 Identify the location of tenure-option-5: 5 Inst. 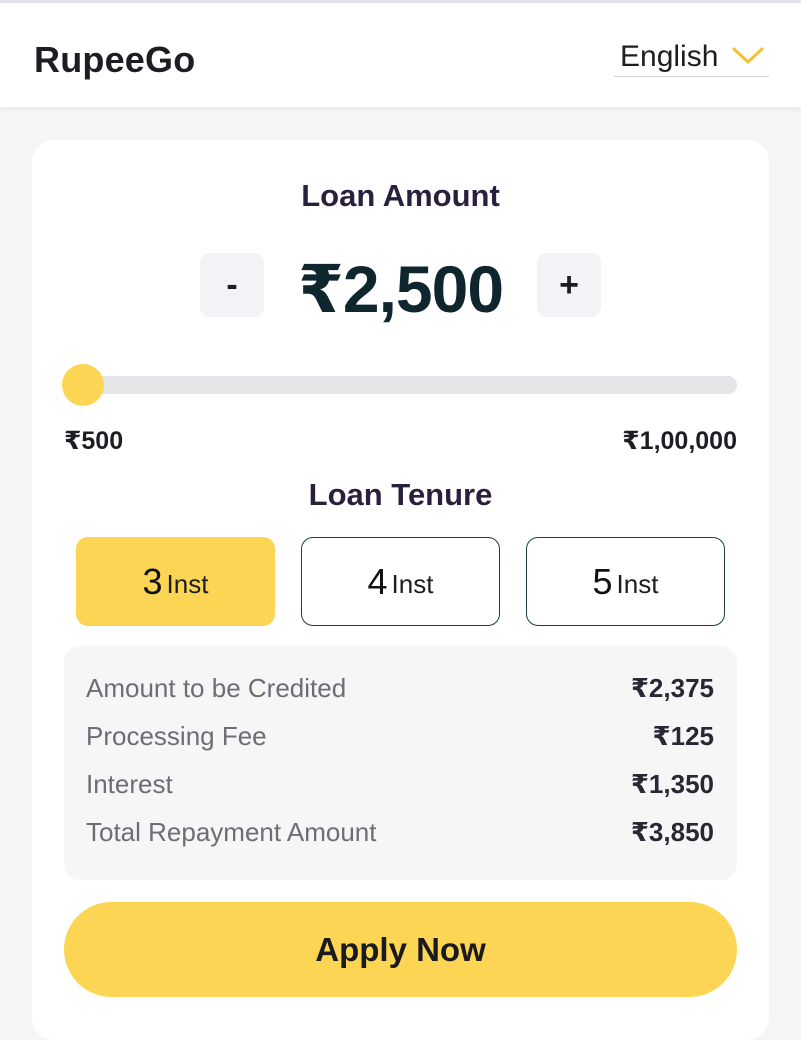
(625, 581).